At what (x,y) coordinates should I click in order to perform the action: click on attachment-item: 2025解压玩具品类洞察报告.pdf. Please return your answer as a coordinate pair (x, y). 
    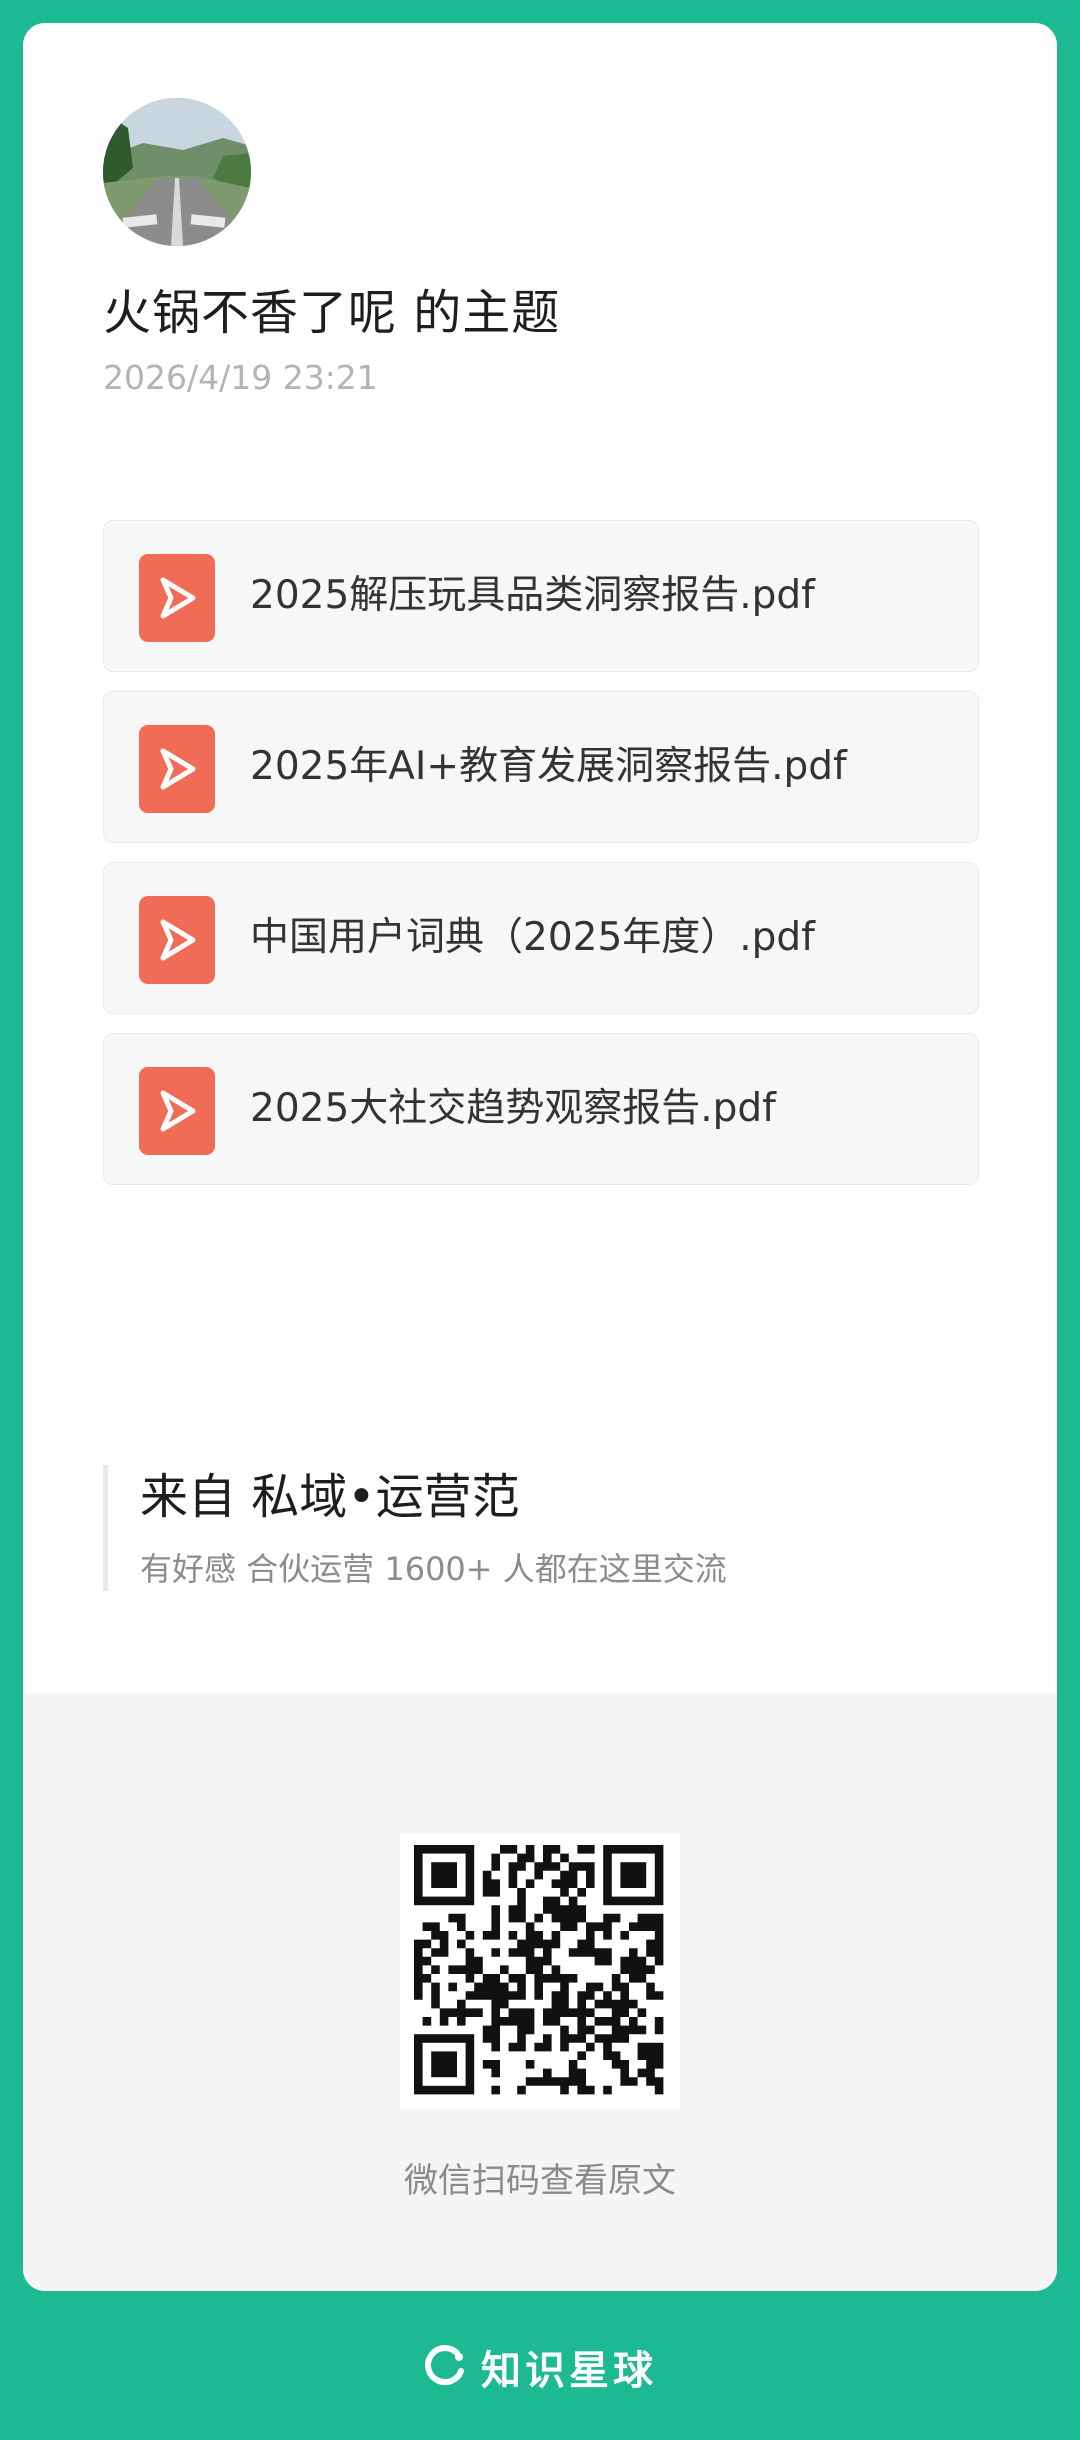
    Looking at the image, I should click on (541, 596).